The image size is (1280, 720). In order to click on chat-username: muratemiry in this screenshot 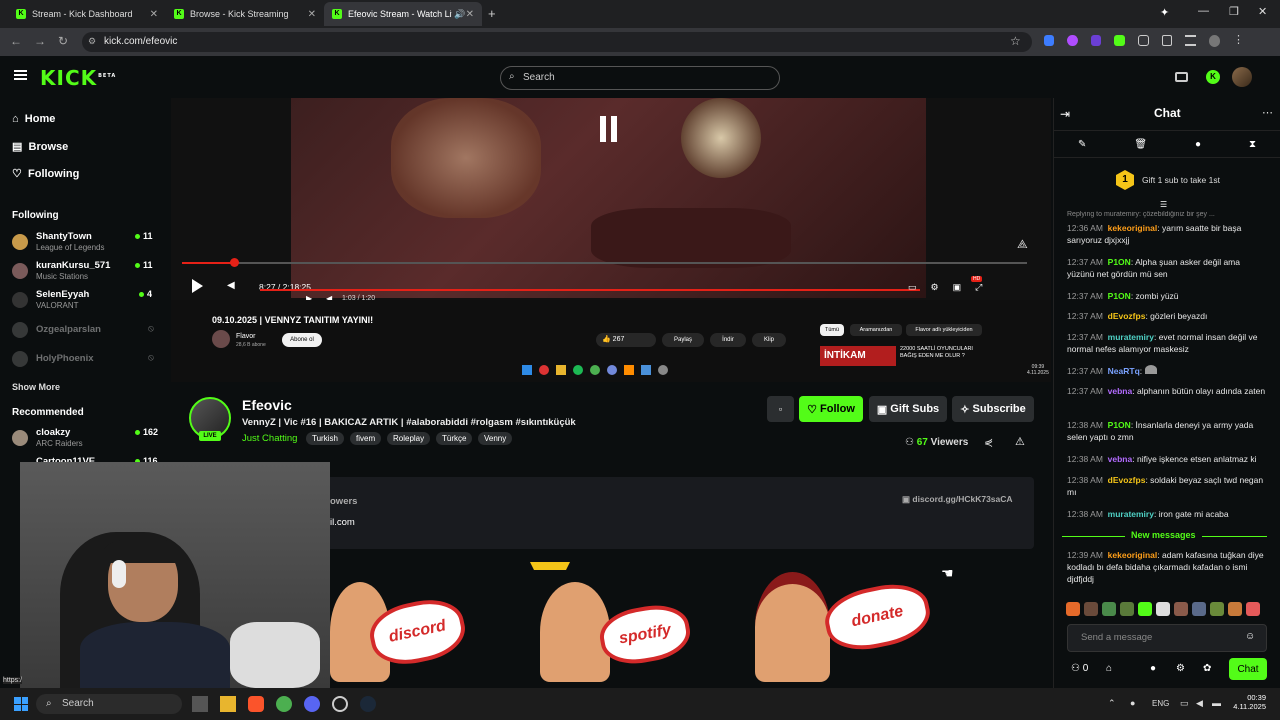, I will do `click(1131, 337)`.